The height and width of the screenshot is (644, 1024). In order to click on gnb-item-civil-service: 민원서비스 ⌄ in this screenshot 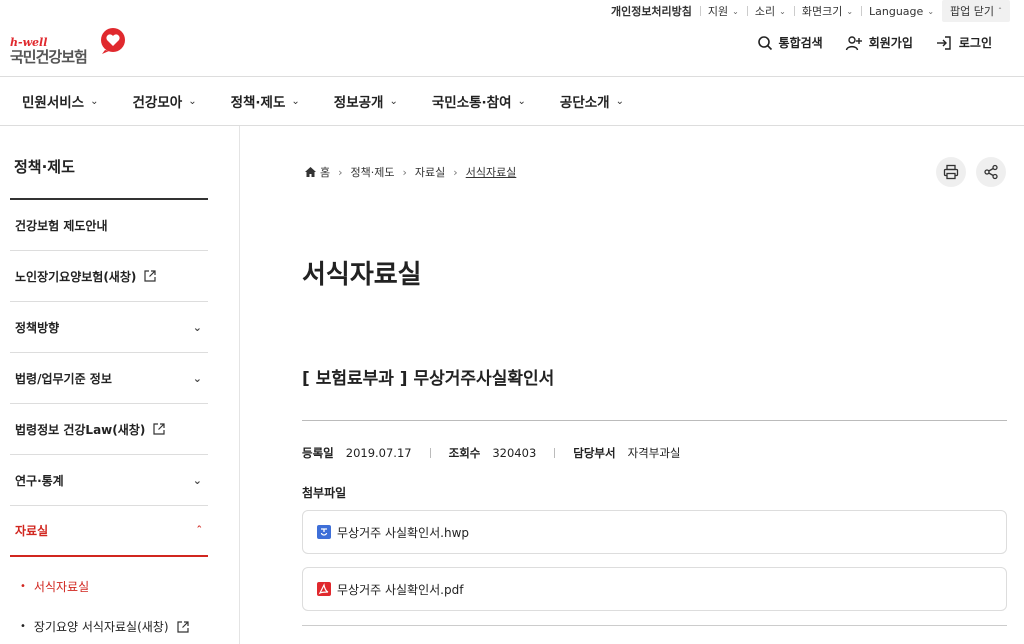, I will do `click(60, 101)`.